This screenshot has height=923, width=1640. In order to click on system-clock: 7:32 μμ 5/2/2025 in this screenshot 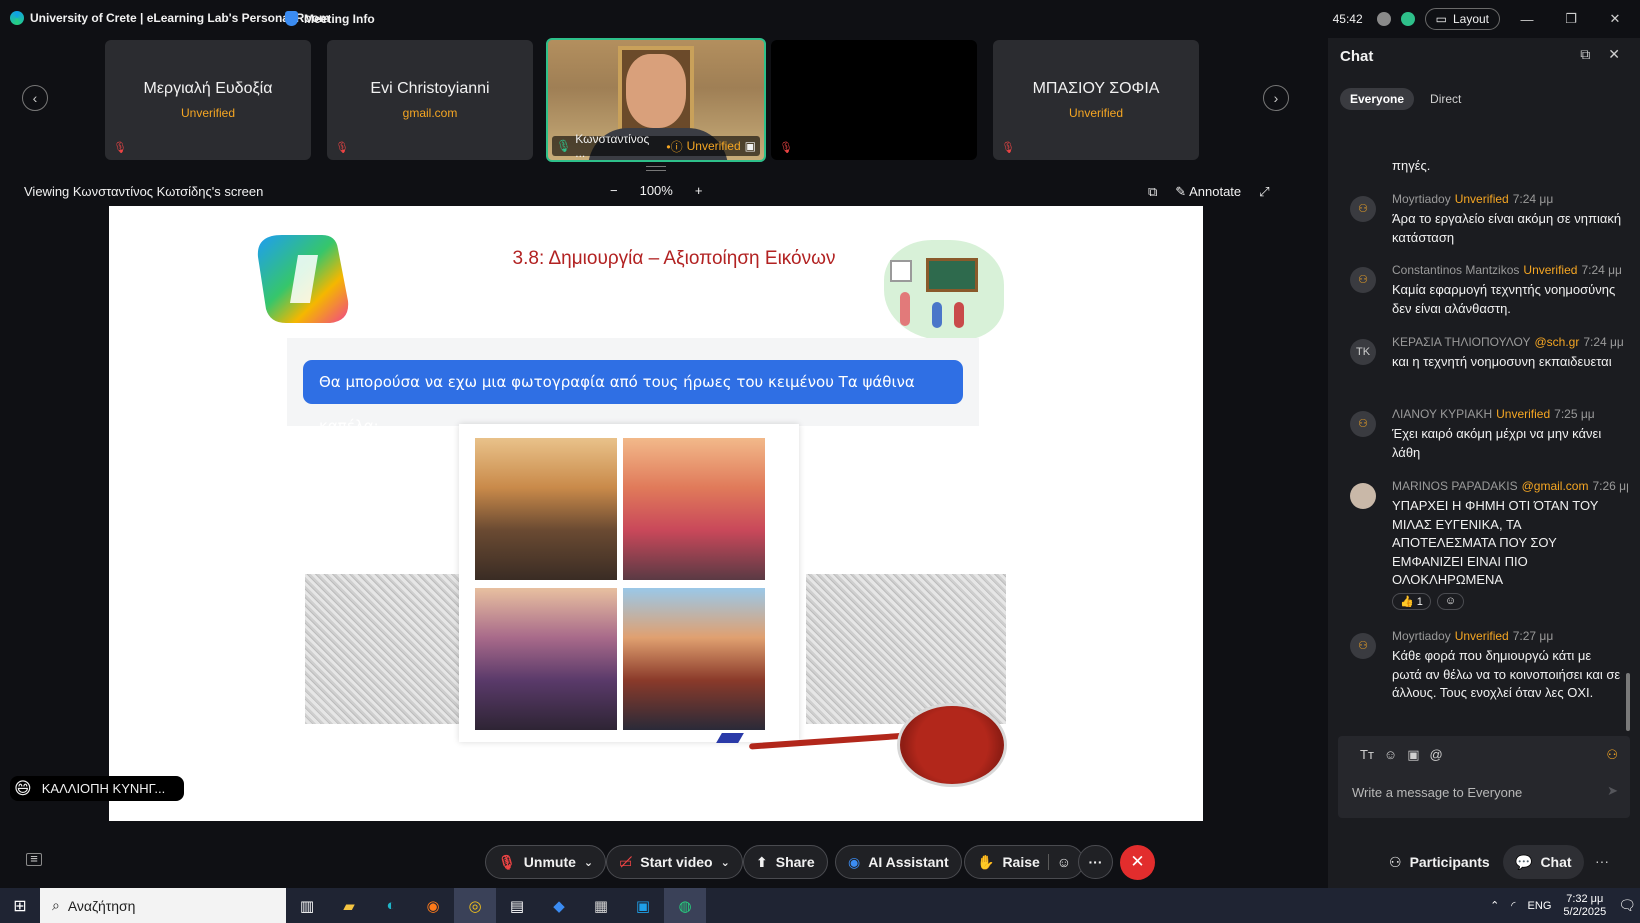, I will do `click(1584, 906)`.